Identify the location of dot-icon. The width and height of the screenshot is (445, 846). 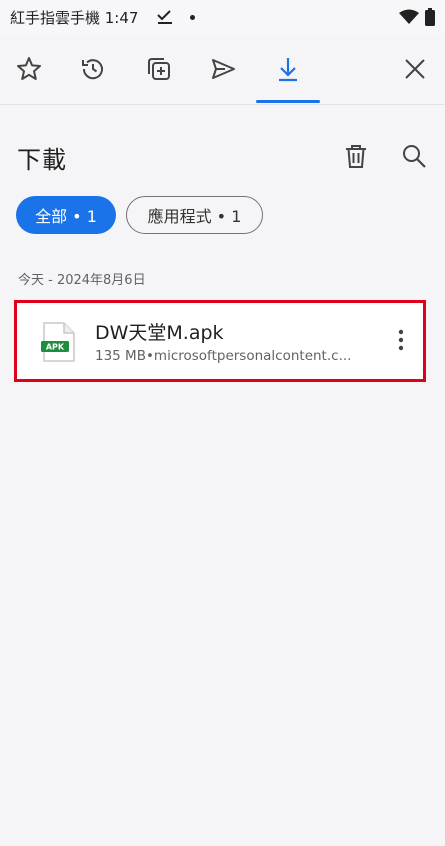
(193, 17).